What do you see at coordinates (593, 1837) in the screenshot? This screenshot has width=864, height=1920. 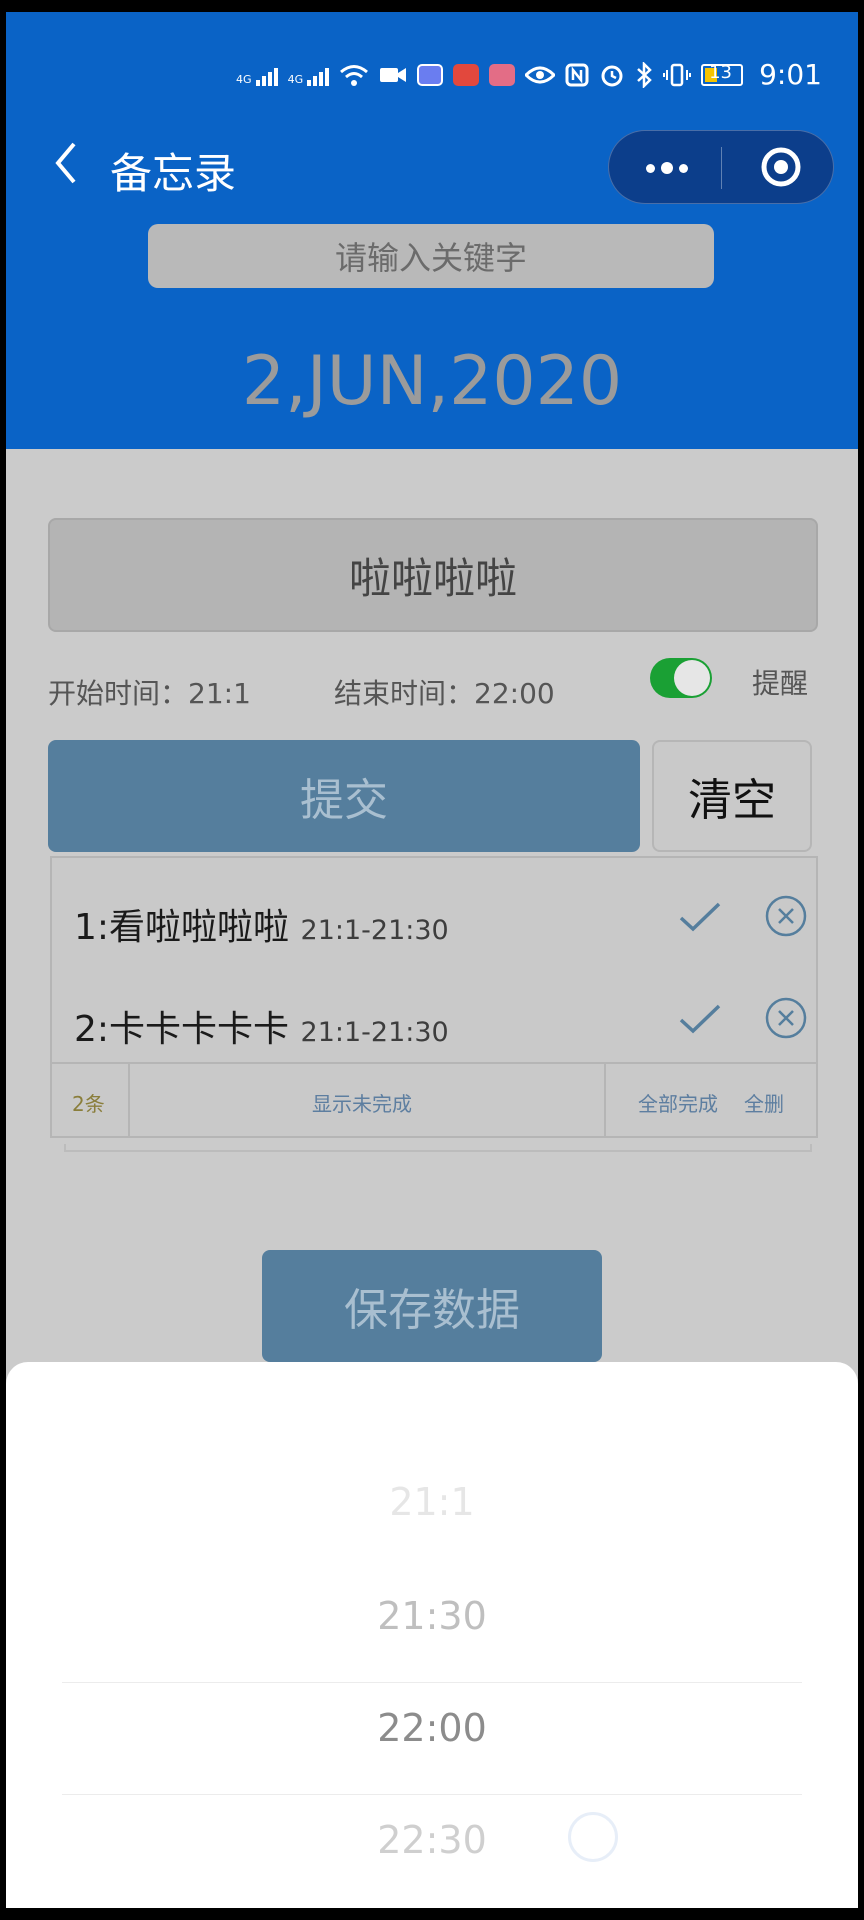 I see `touch-indicator-icon` at bounding box center [593, 1837].